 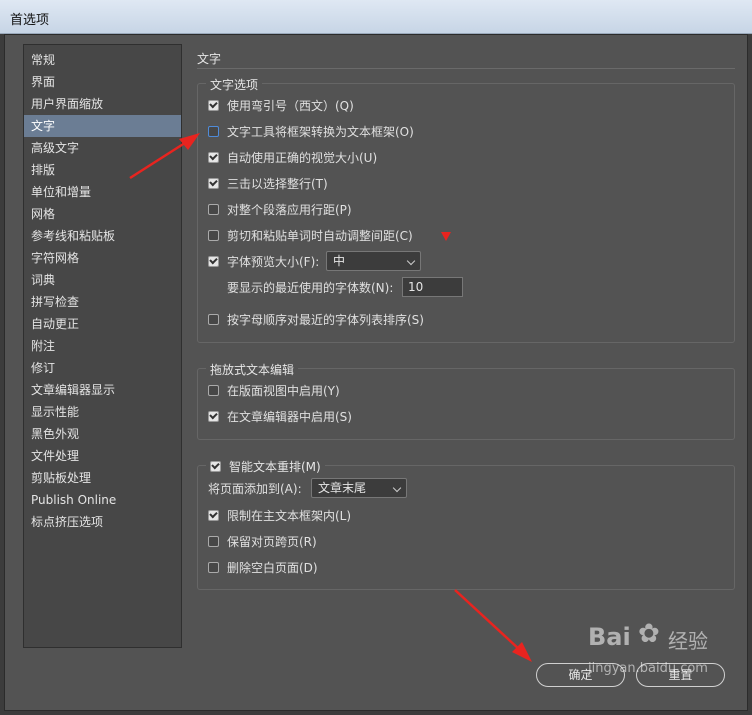 What do you see at coordinates (680, 675) in the screenshot?
I see `reset-button: 重置` at bounding box center [680, 675].